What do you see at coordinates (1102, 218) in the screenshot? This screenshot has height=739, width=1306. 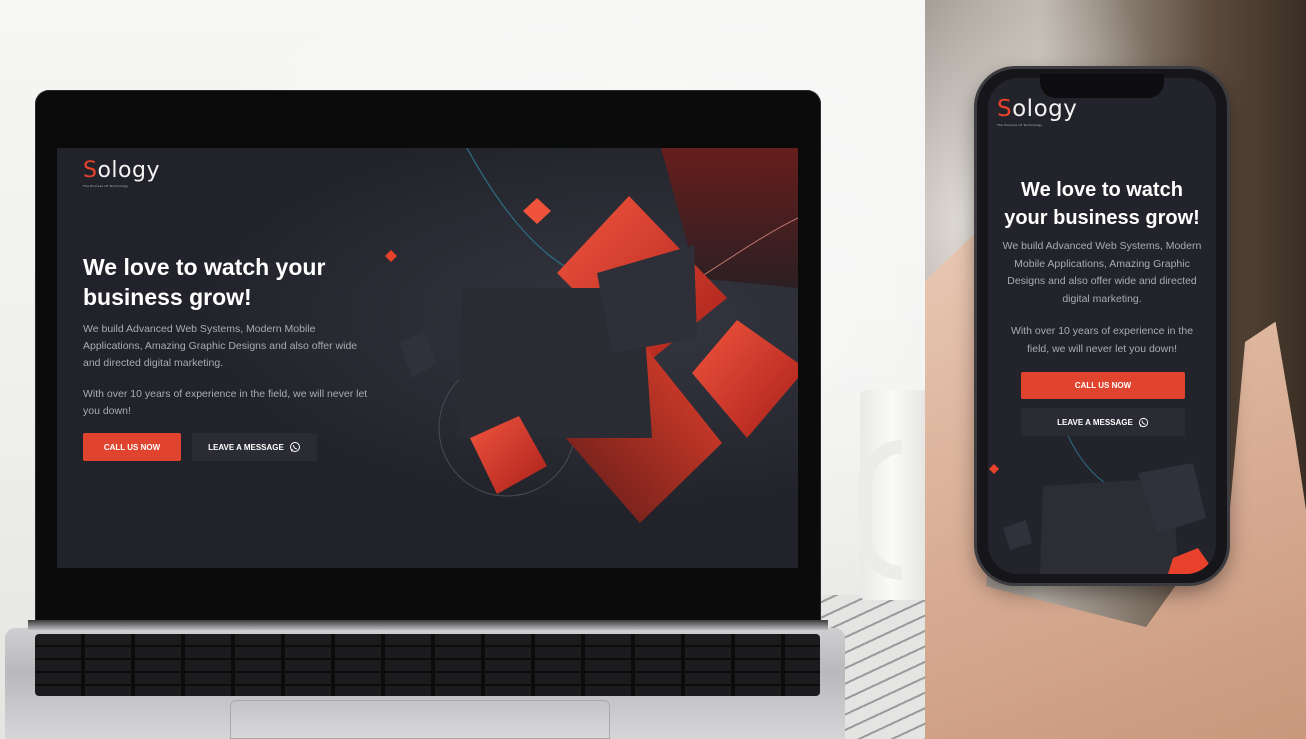 I see `phone-hero-title-line2: your business grow!` at bounding box center [1102, 218].